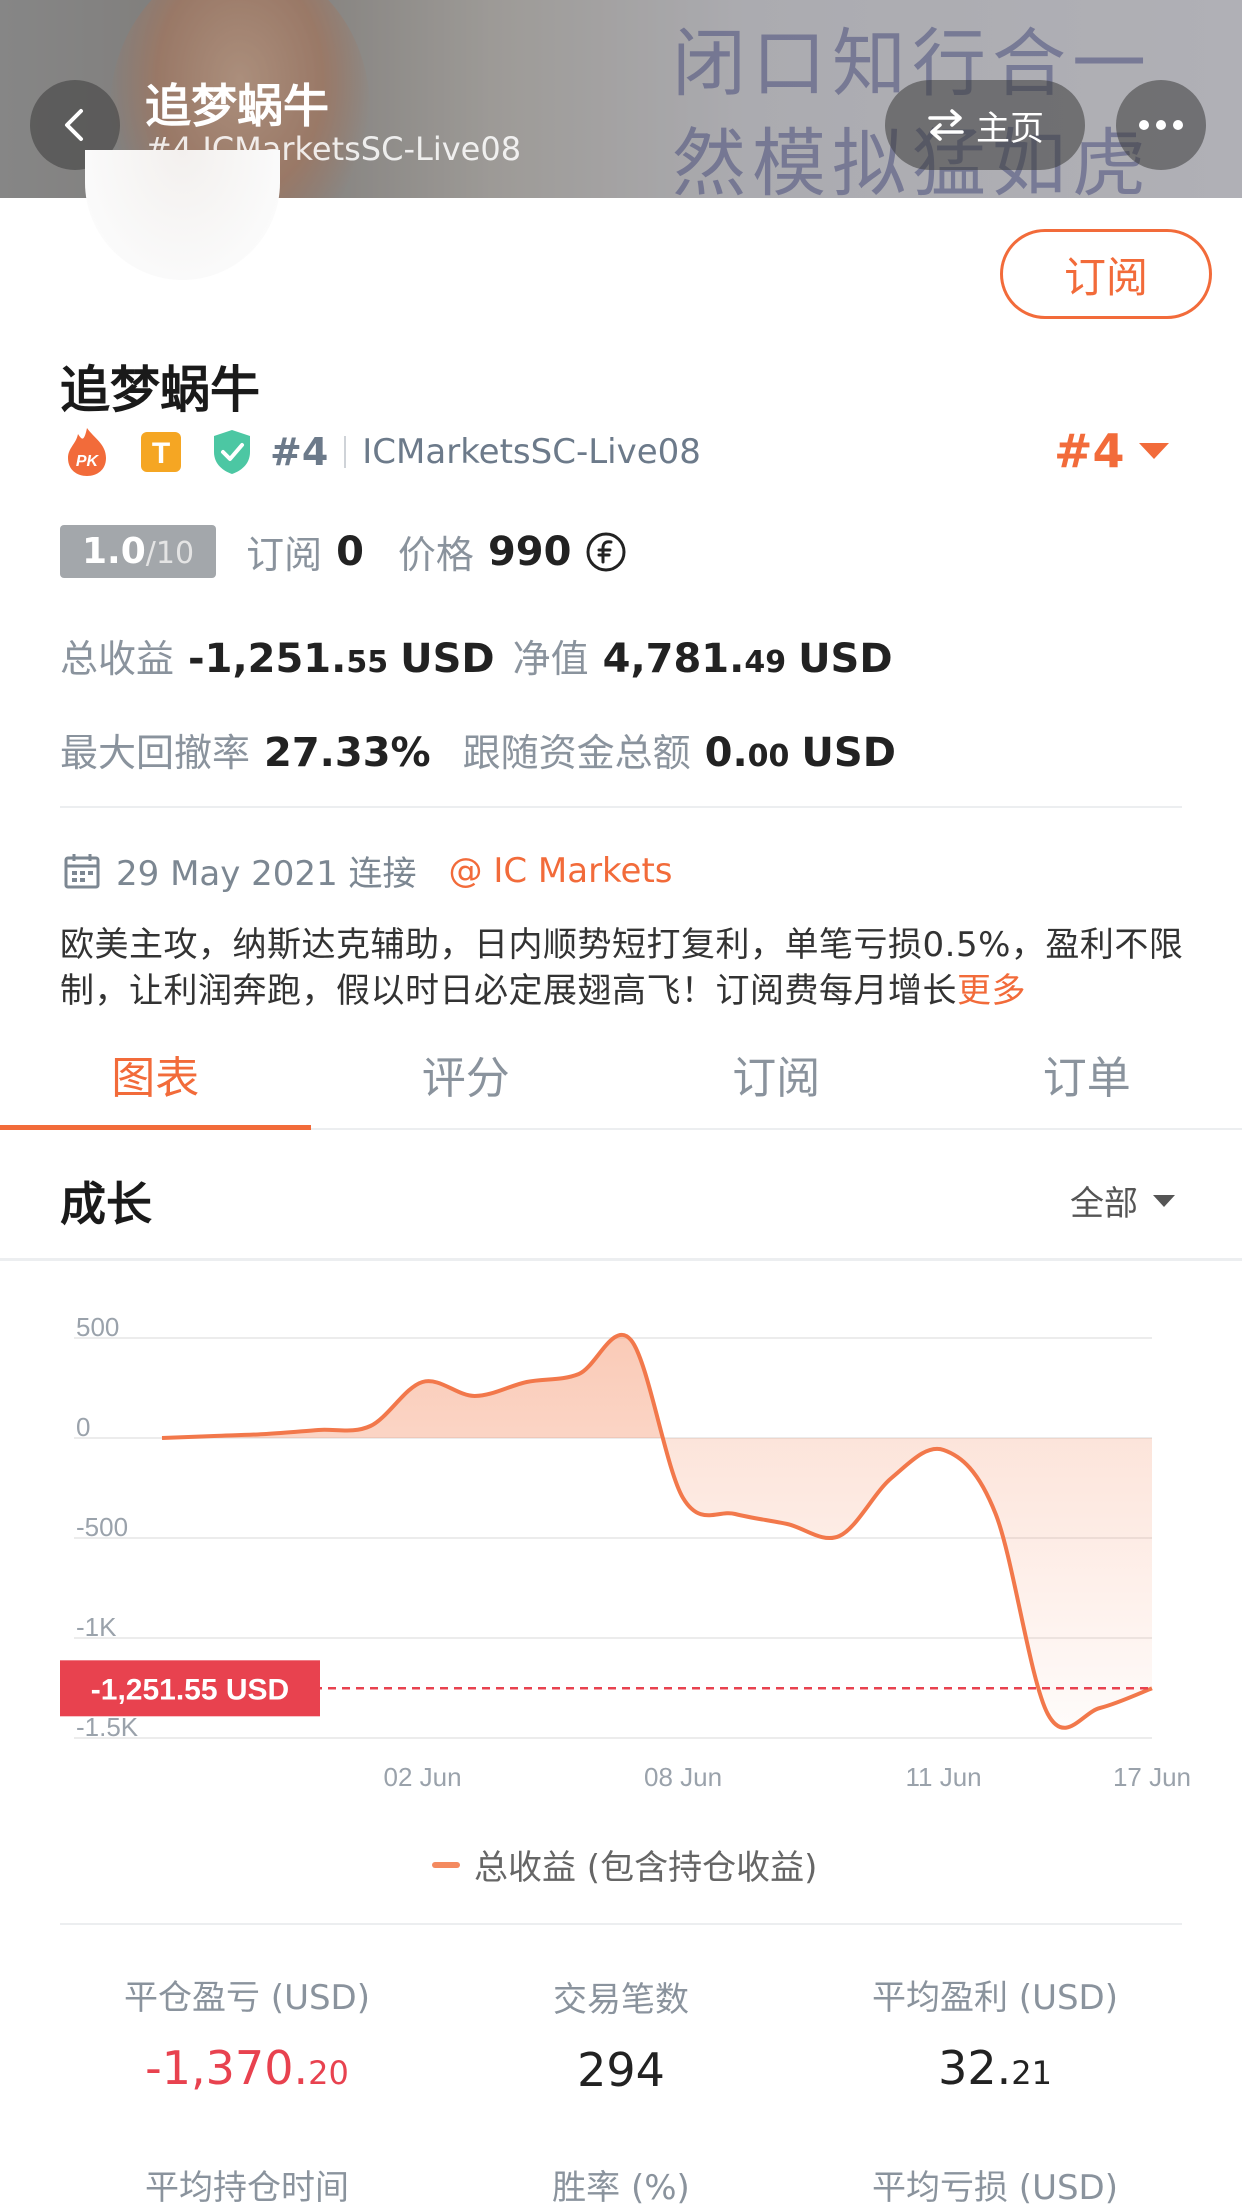 The width and height of the screenshot is (1242, 2208). Describe the element at coordinates (107, 1727) in the screenshot. I see `y-tick-label: -1.5K` at that location.